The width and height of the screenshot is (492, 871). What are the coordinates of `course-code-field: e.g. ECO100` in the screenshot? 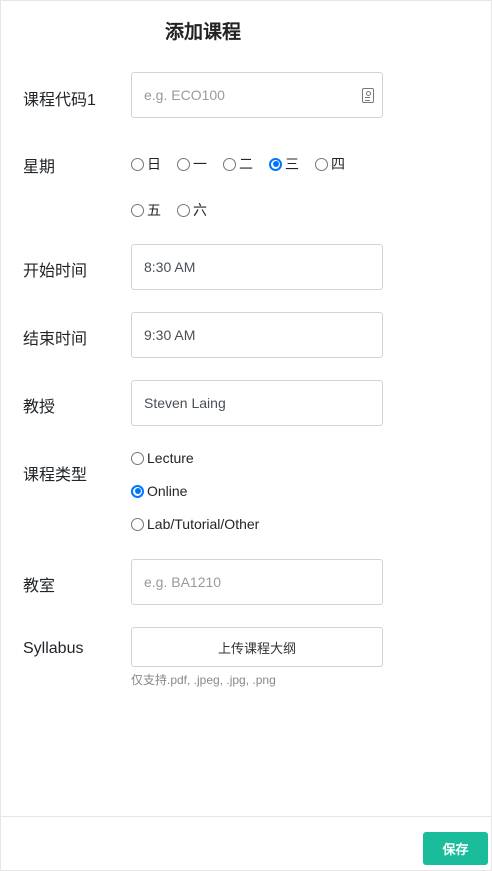 It's located at (257, 95).